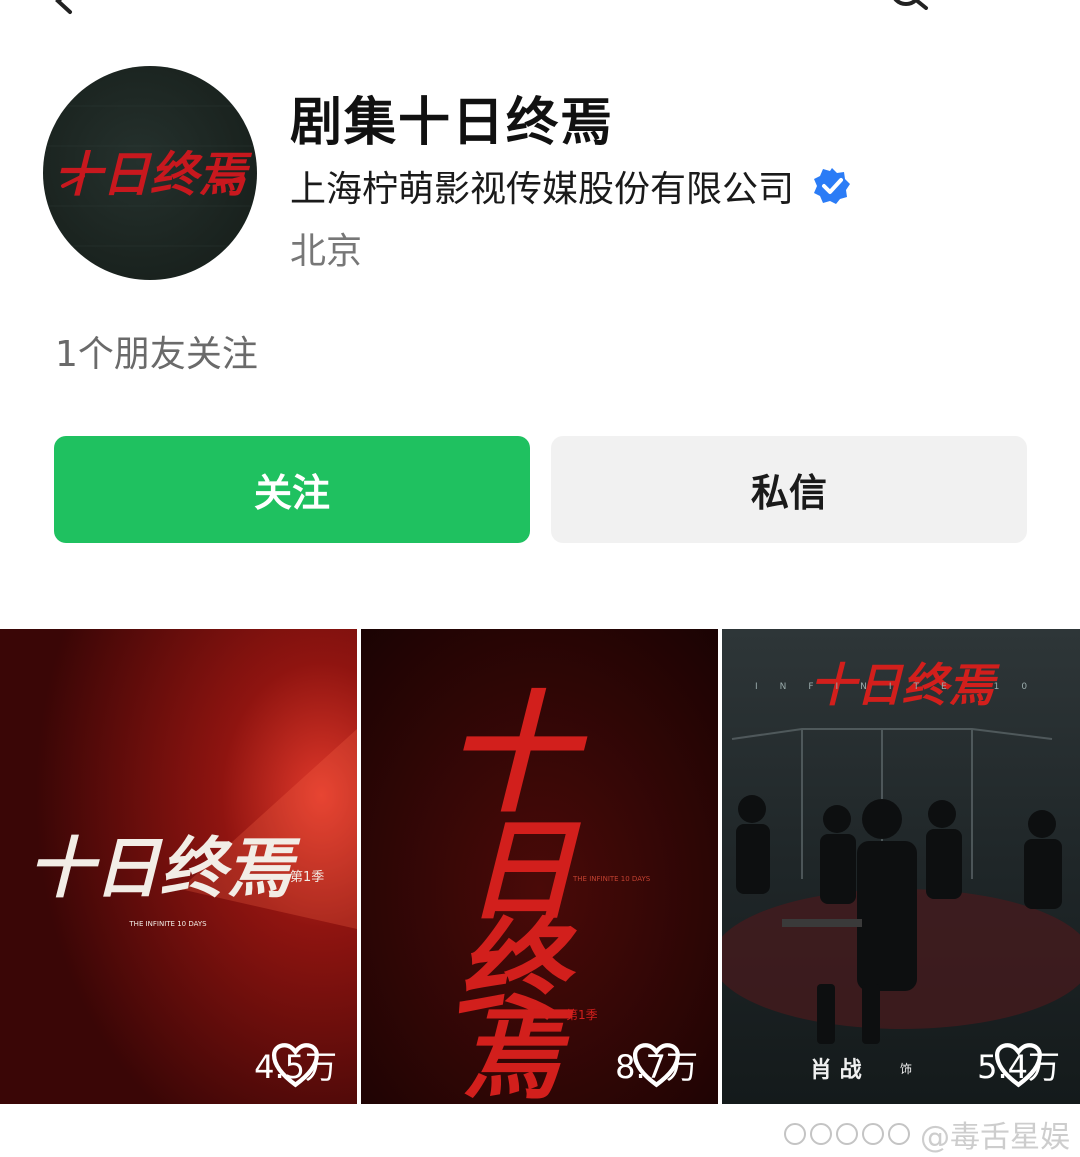  Describe the element at coordinates (542, 189) in the screenshot. I see `organization-name: 上海柠萌影视传媒股份有限公司` at that location.